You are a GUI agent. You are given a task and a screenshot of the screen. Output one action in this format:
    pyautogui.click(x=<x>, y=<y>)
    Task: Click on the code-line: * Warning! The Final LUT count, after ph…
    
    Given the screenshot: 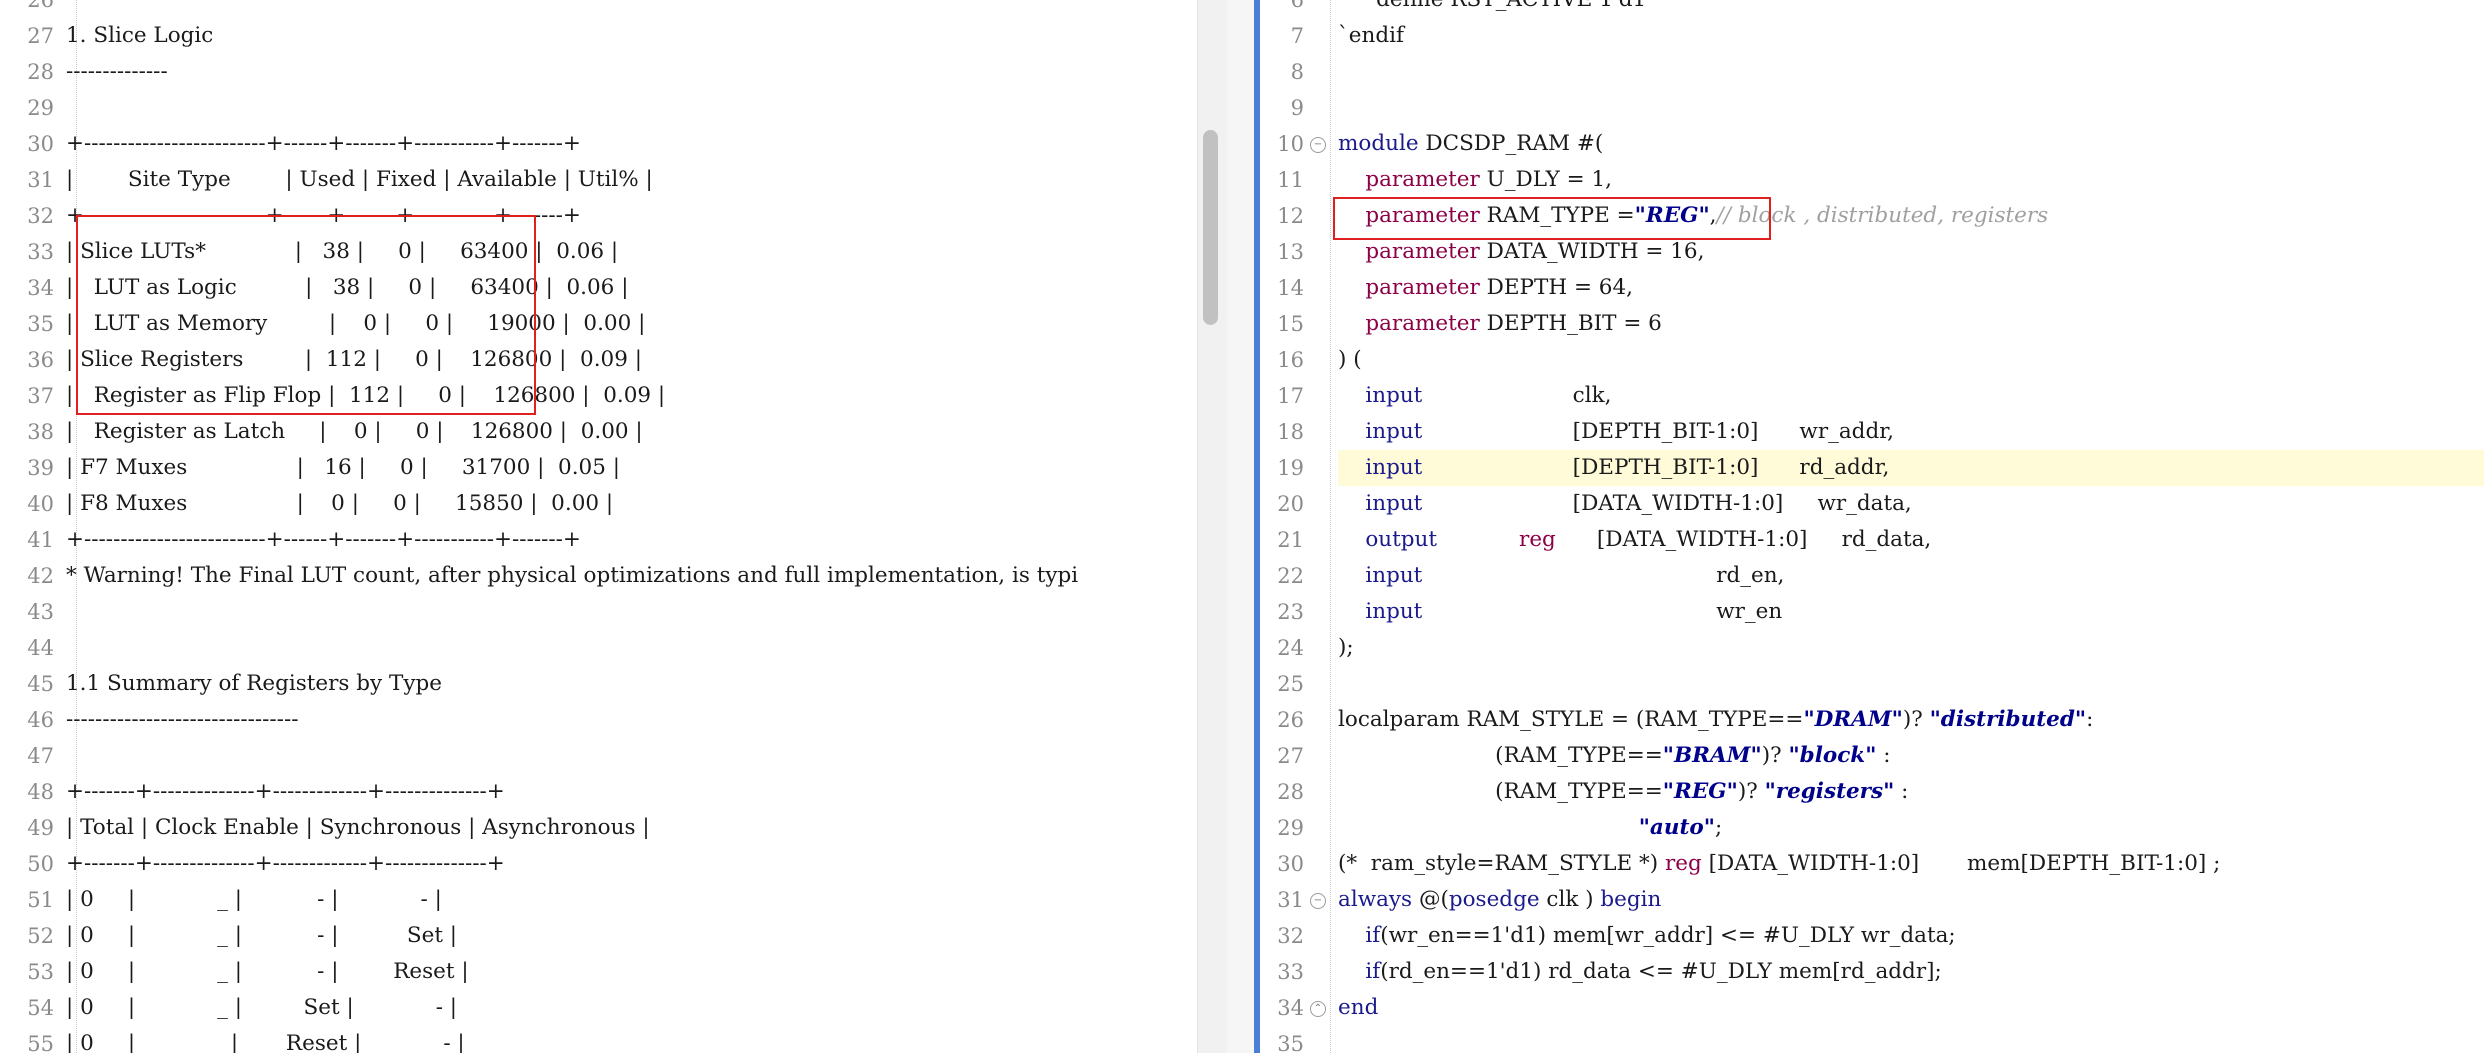 What is the action you would take?
    pyautogui.click(x=631, y=576)
    